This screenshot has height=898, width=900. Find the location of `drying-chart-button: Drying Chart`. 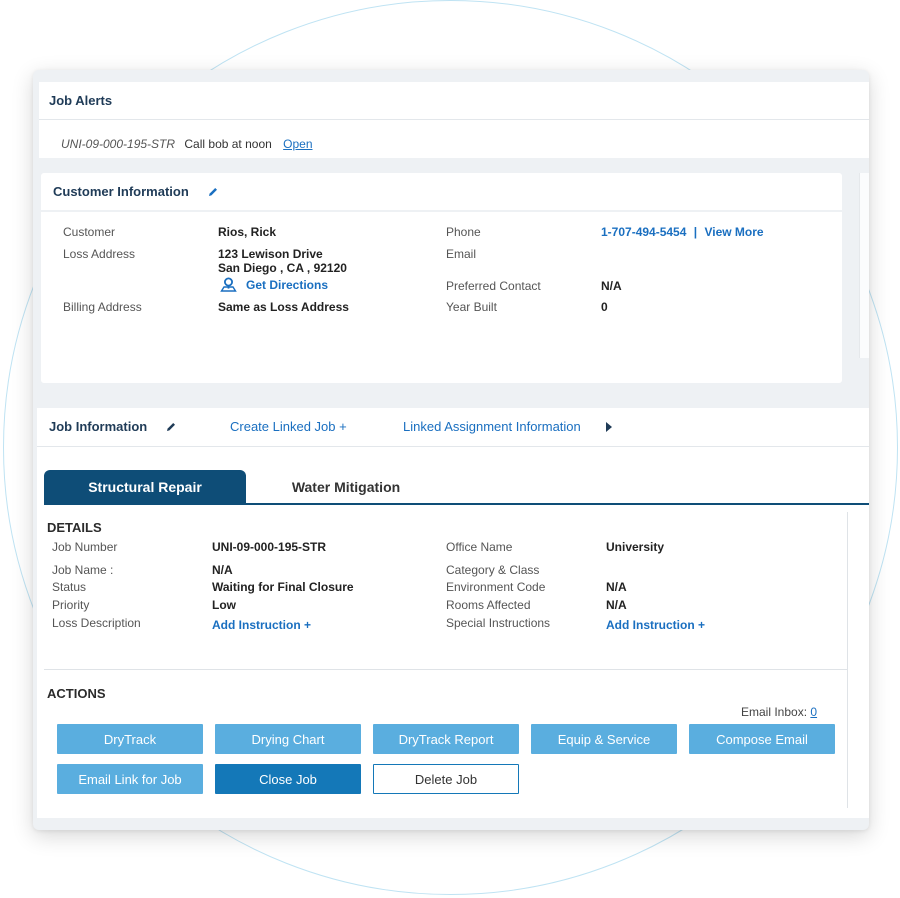

drying-chart-button: Drying Chart is located at coordinates (288, 739).